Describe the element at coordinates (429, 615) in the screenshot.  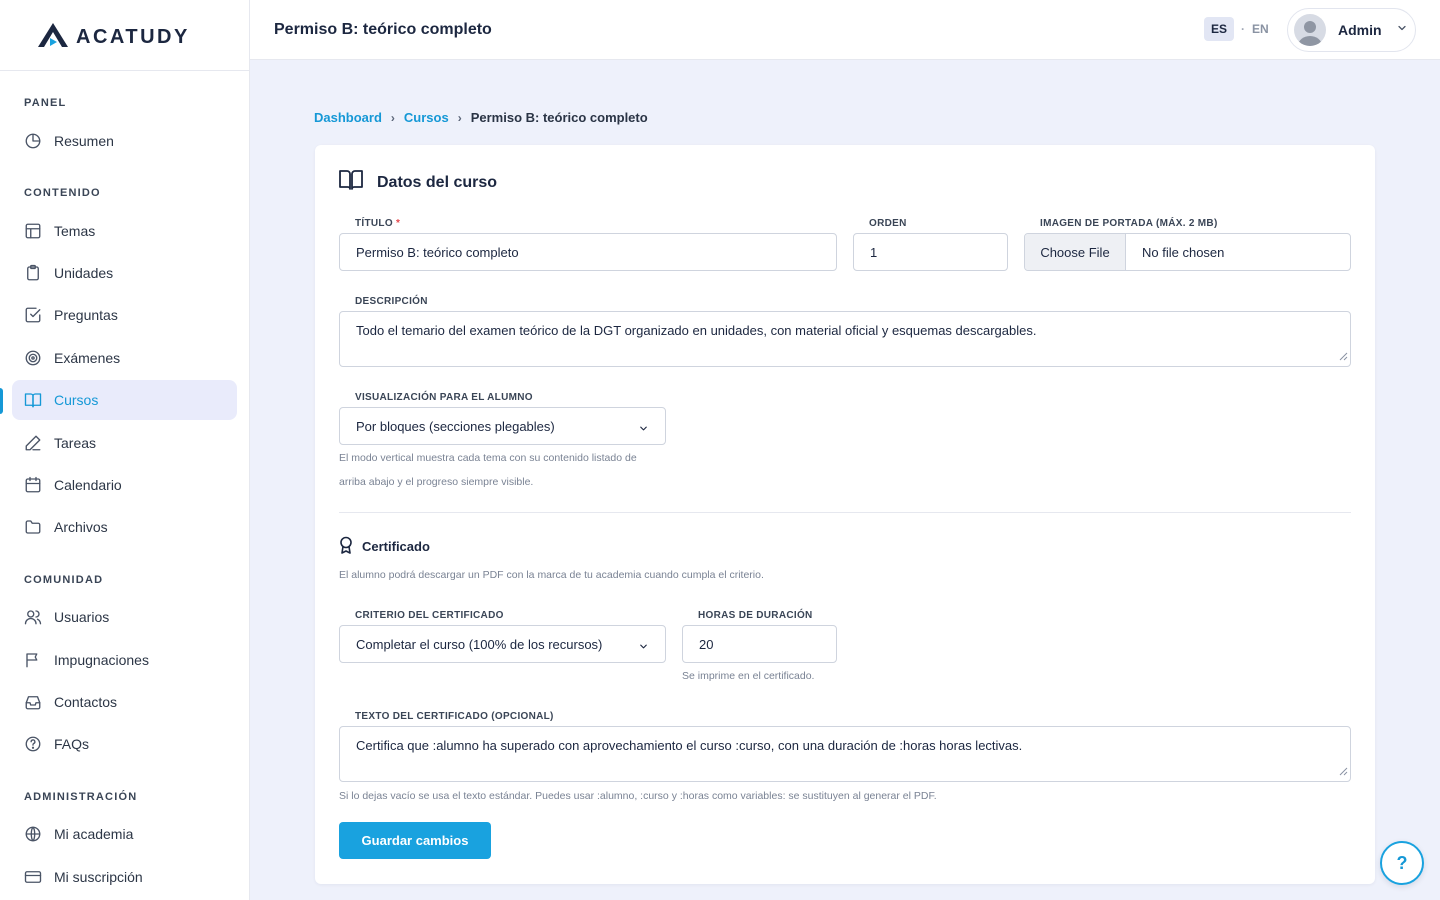
I see `criterio-label: CRITERIO DEL CERTIFICADO` at that location.